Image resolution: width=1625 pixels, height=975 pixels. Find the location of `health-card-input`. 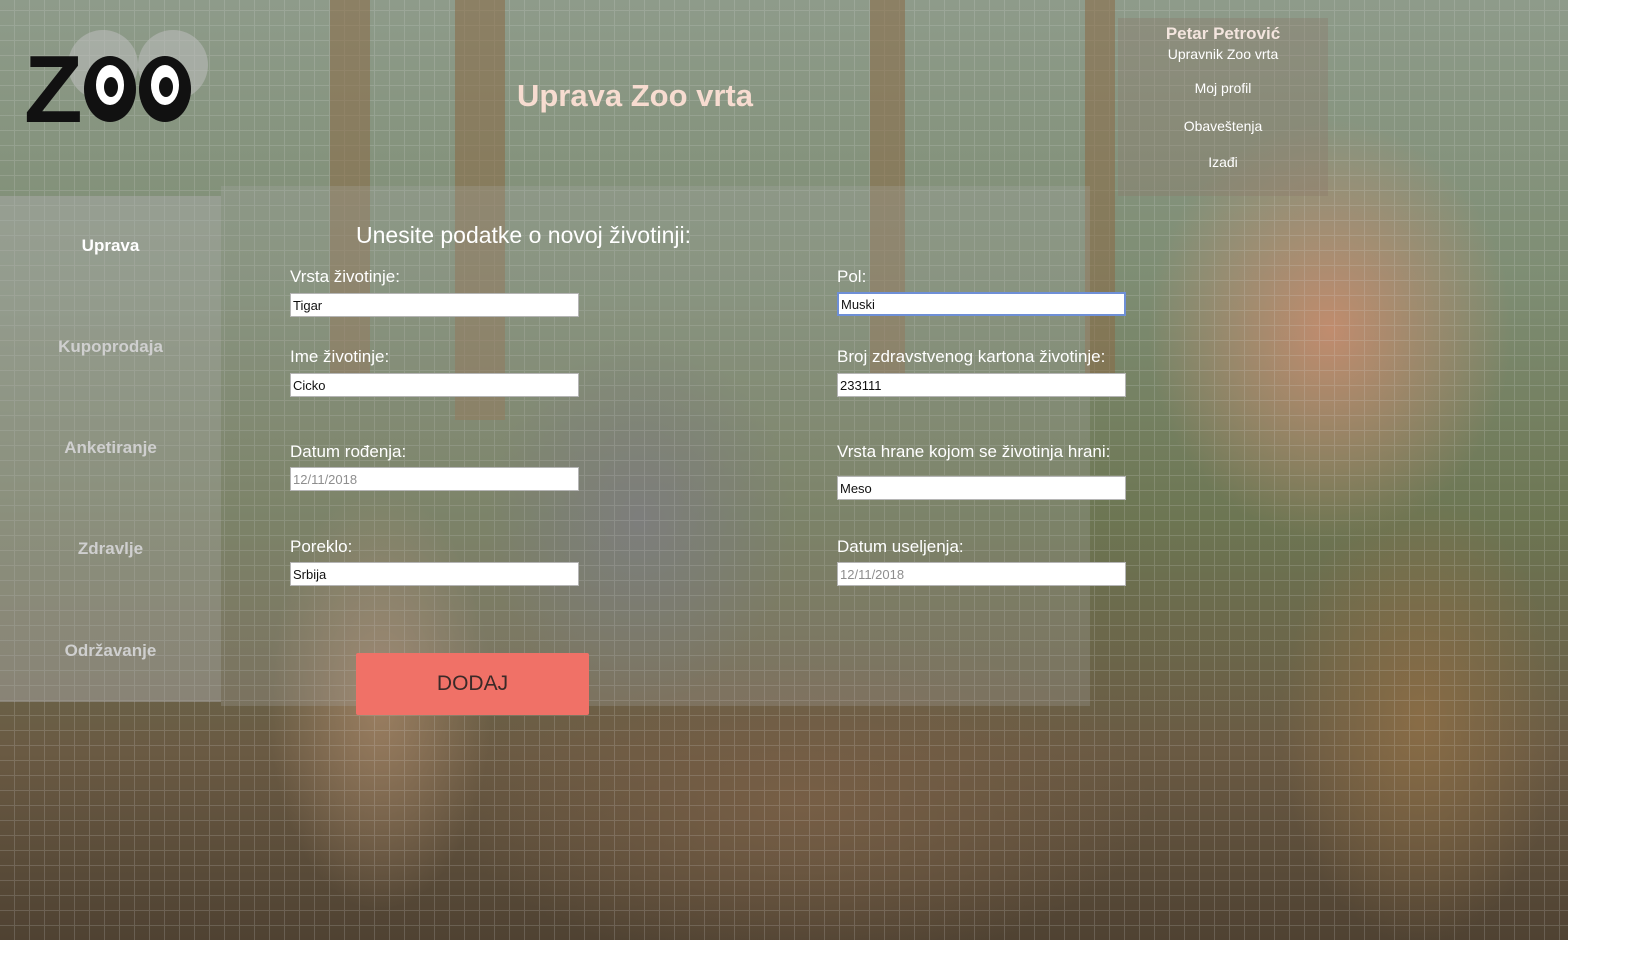

health-card-input is located at coordinates (981, 385).